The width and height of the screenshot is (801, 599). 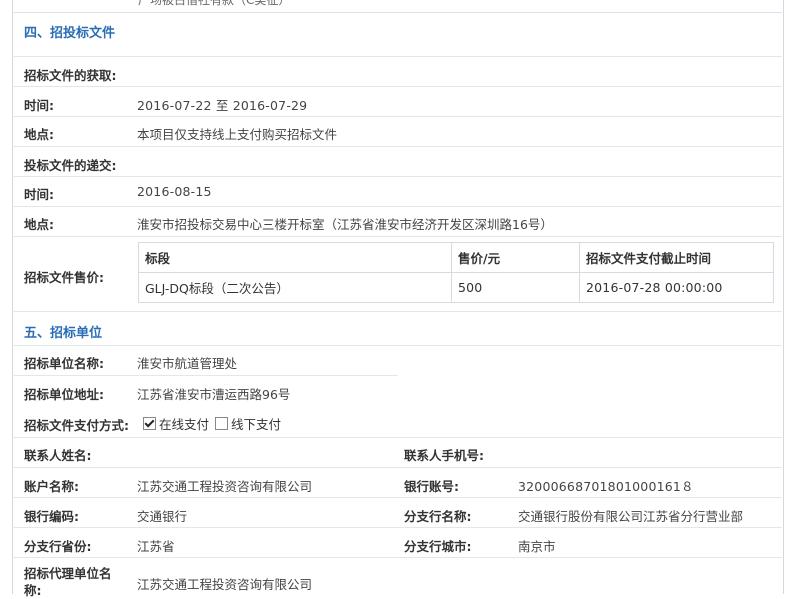 What do you see at coordinates (295, 287) in the screenshot?
I see `fee-cell-section: GLJ-DQ标段（二次公告）` at bounding box center [295, 287].